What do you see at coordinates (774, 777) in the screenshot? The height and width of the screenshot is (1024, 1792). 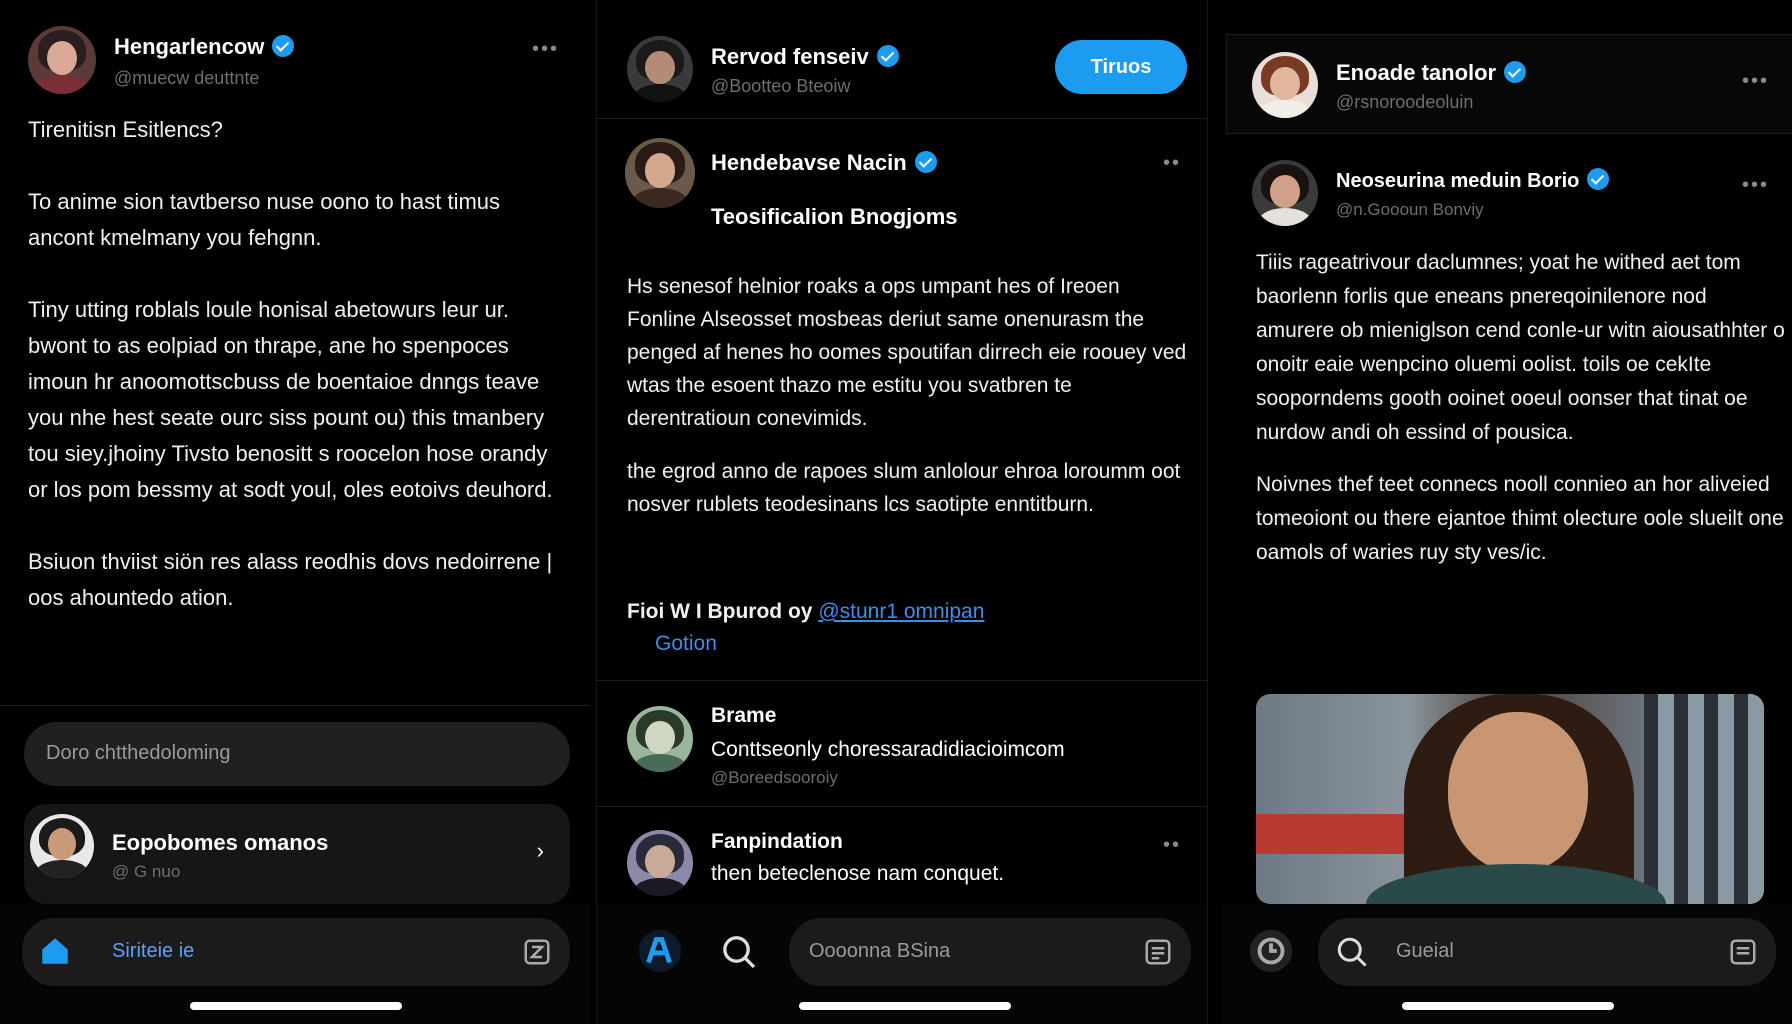 I see `item-sub: @Boreedsooroiy` at bounding box center [774, 777].